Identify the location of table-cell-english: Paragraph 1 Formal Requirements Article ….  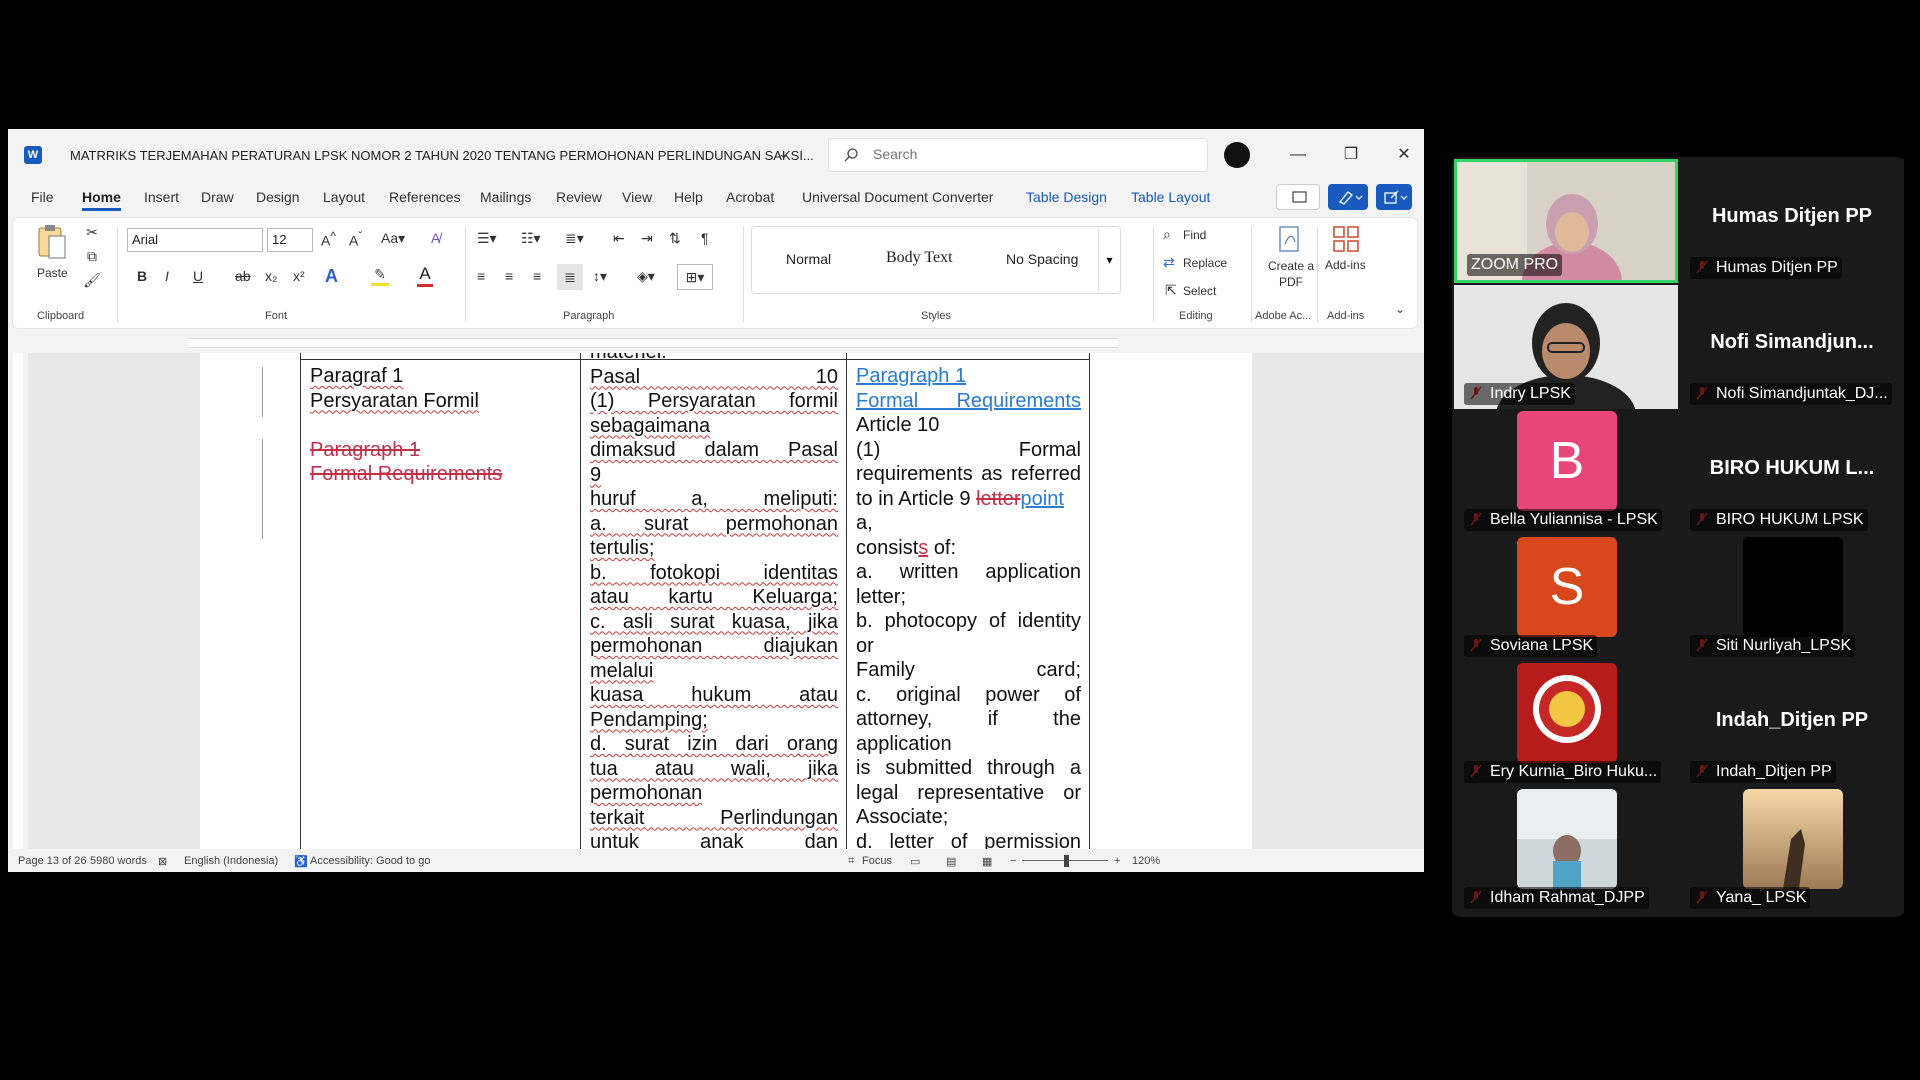
(968, 606).